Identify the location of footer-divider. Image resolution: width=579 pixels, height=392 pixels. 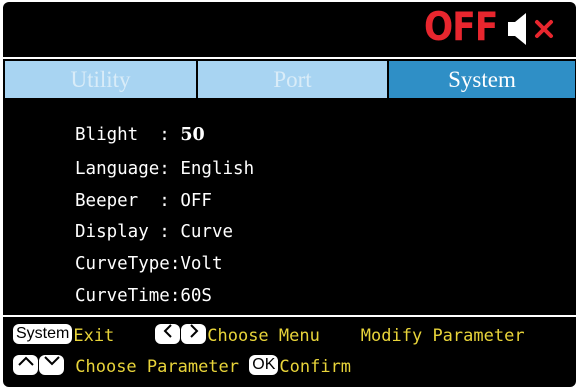
(289, 316).